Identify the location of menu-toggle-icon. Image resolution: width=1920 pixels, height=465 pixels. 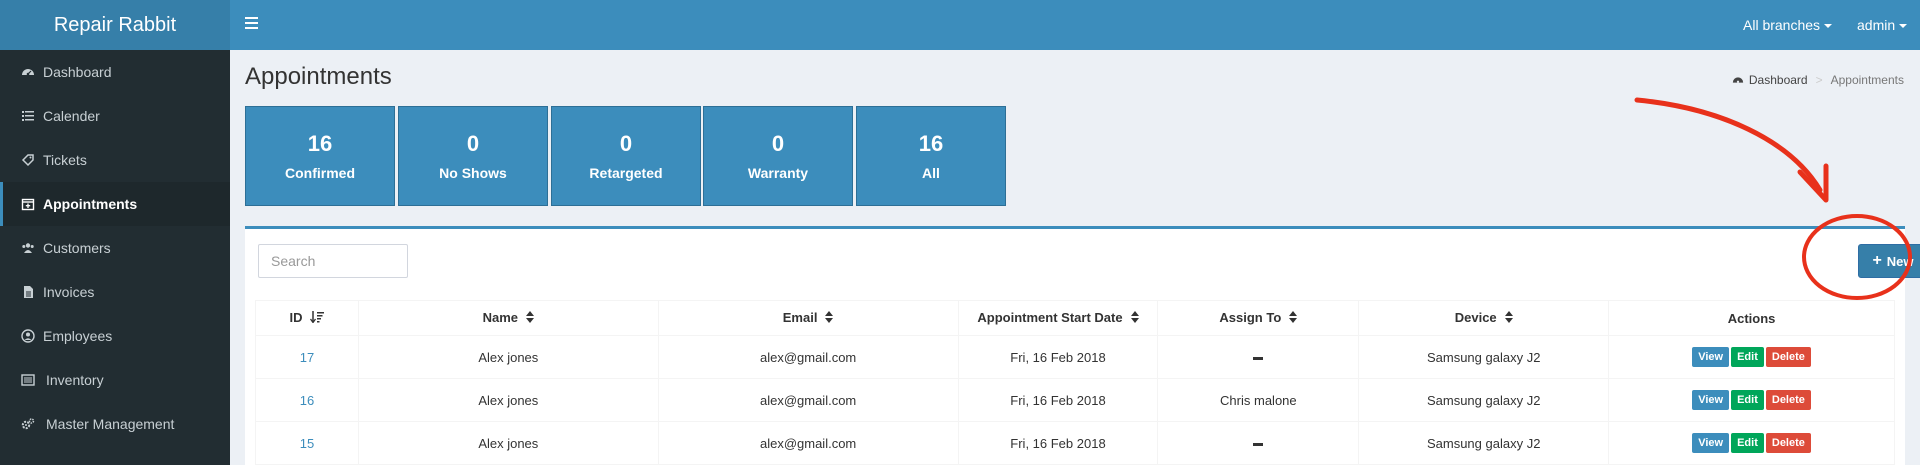
(251, 23).